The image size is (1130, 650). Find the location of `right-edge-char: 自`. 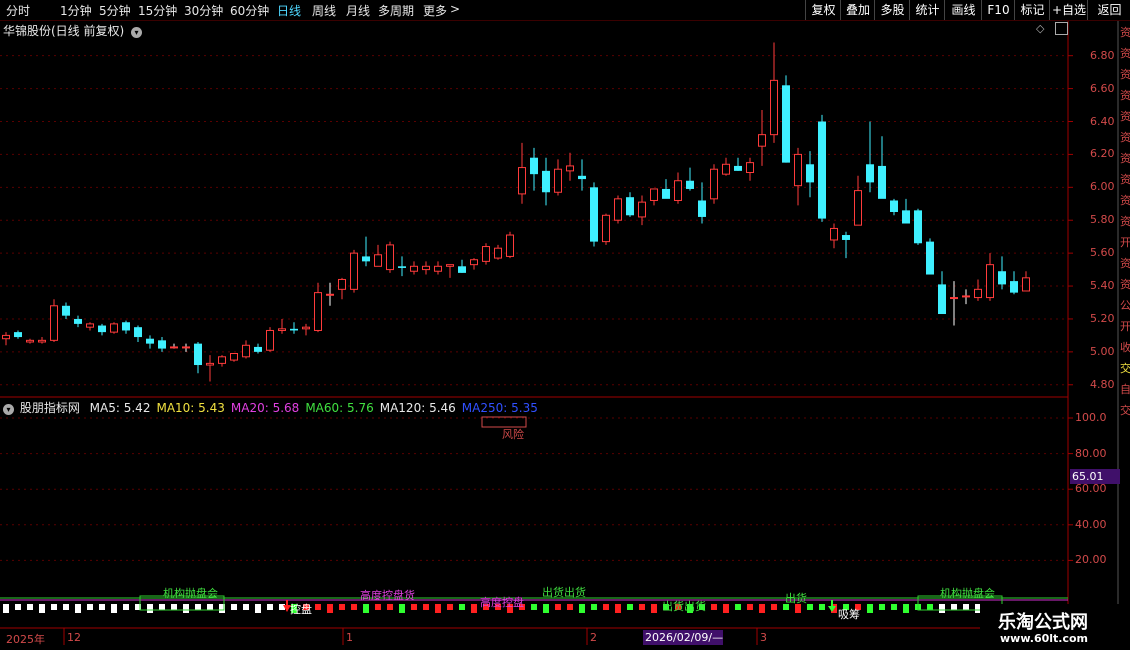

right-edge-char: 自 is located at coordinates (1125, 389).